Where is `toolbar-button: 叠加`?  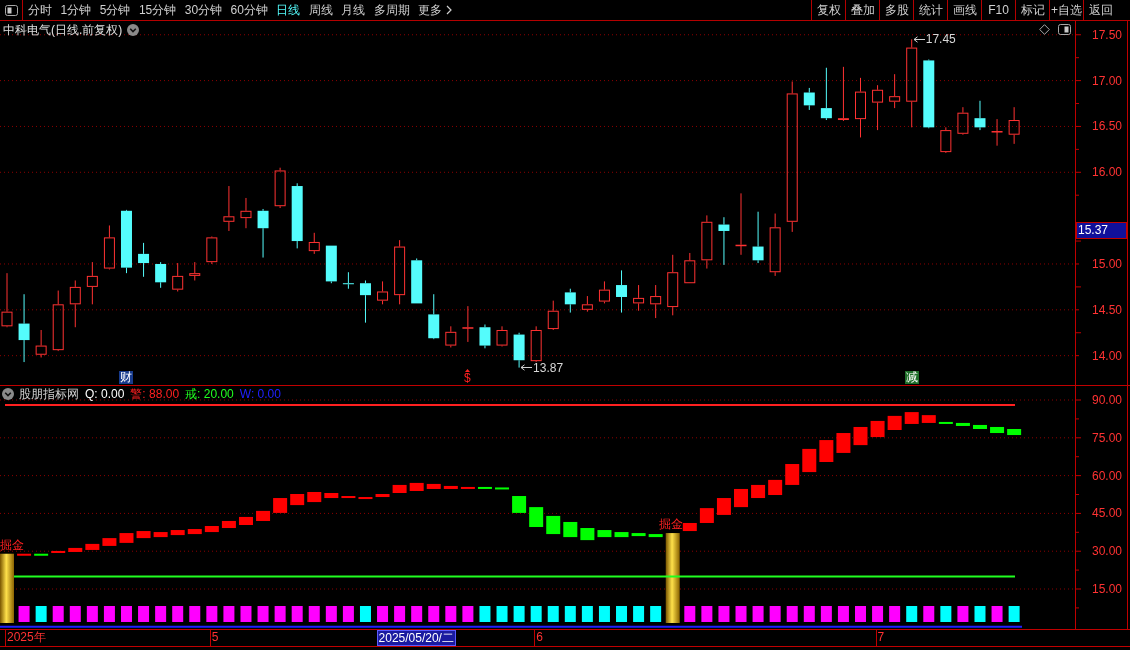 toolbar-button: 叠加 is located at coordinates (862, 10).